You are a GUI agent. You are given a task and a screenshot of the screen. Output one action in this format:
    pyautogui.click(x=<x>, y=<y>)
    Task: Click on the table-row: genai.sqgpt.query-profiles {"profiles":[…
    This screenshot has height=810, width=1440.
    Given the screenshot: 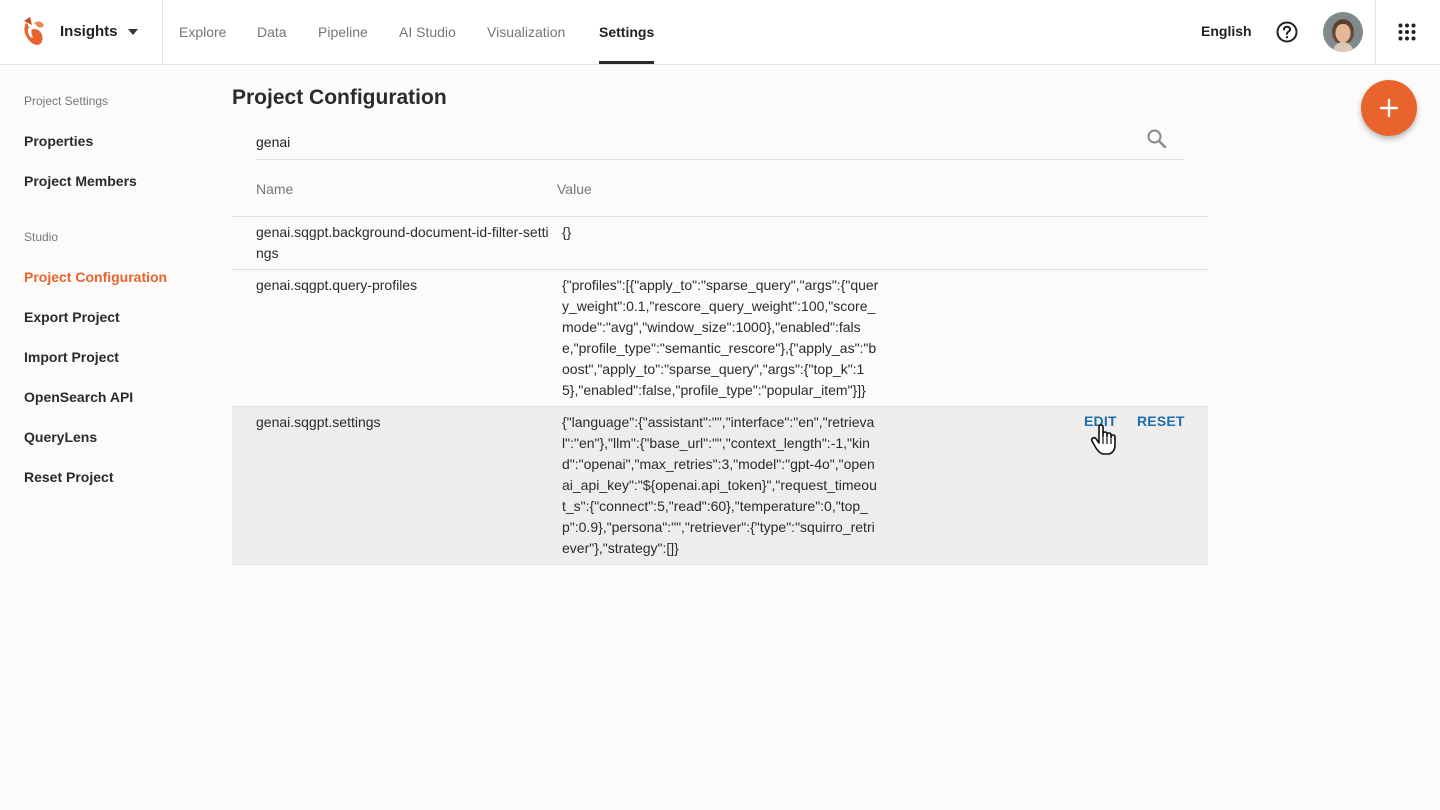 What is the action you would take?
    pyautogui.click(x=720, y=338)
    